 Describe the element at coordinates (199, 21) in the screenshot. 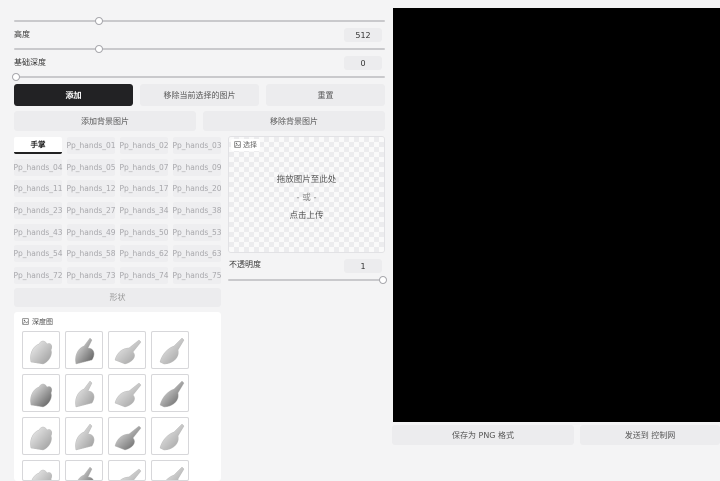

I see `width-slider-track` at that location.